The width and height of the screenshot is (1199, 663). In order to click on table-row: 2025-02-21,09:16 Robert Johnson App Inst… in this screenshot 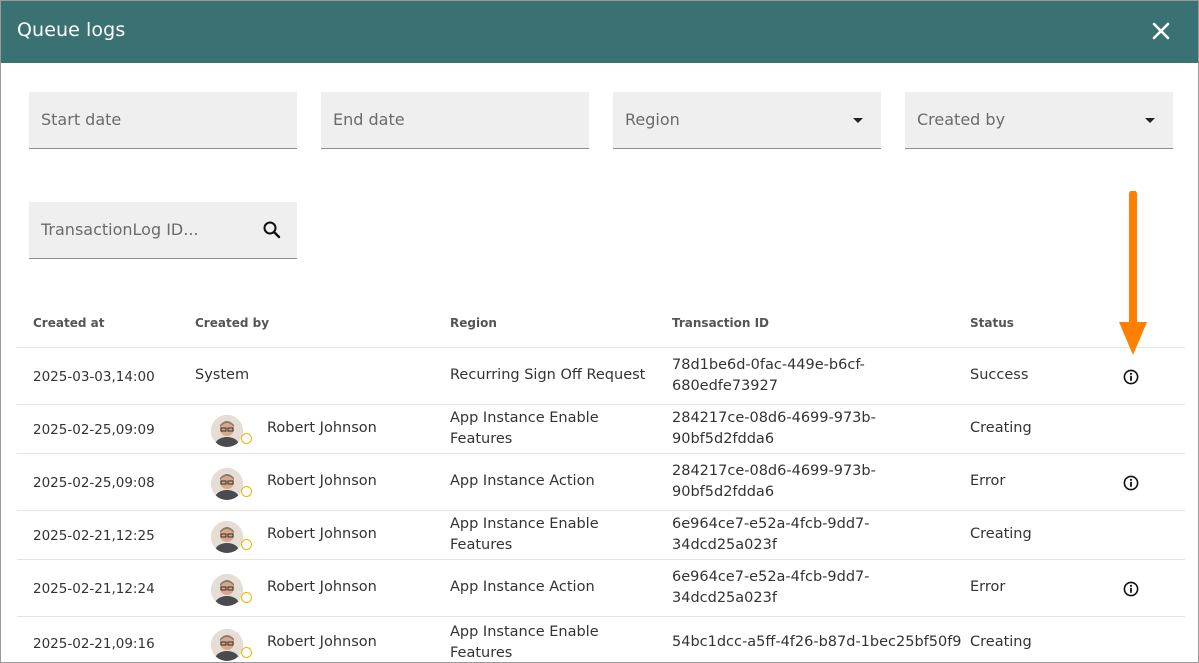, I will do `click(601, 640)`.